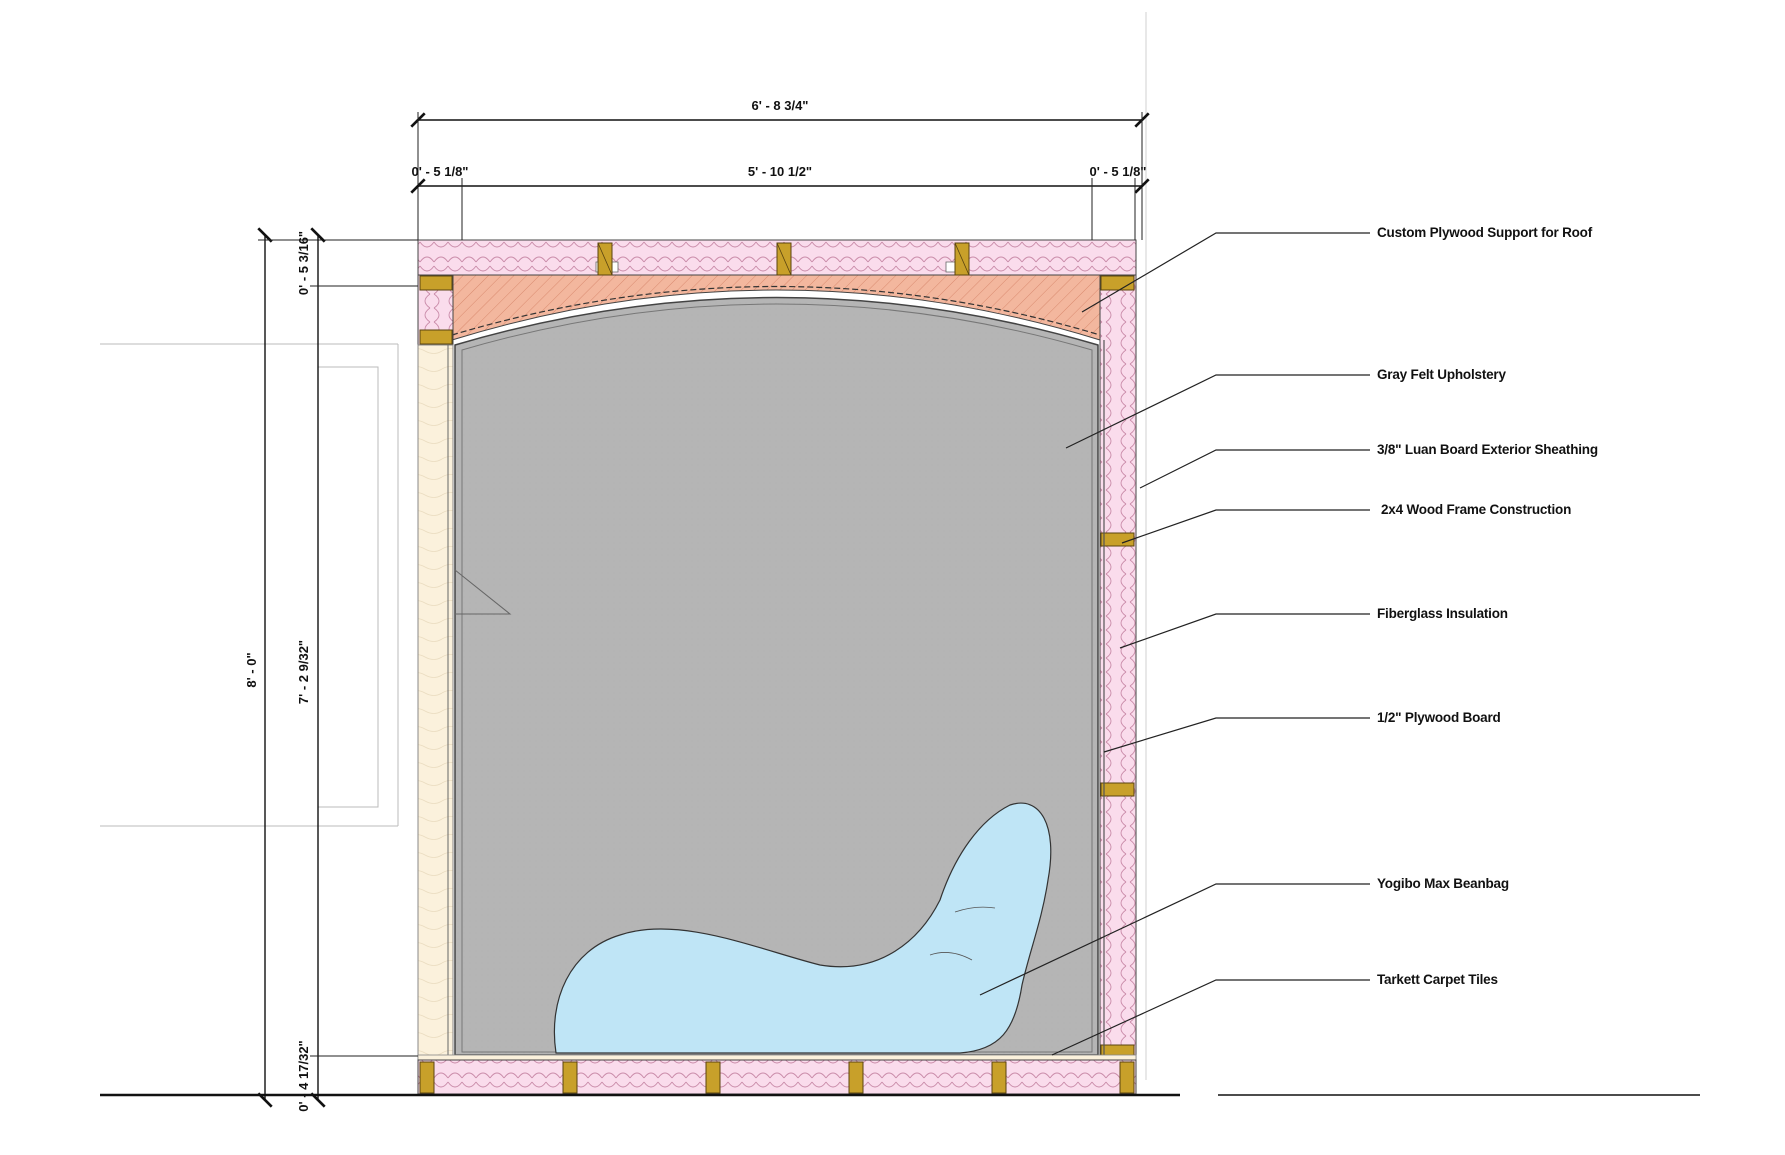 The image size is (1785, 1155). Describe the element at coordinates (440, 171) in the screenshot. I see `dim-left-wall: 0' - 5 1/8"` at that location.